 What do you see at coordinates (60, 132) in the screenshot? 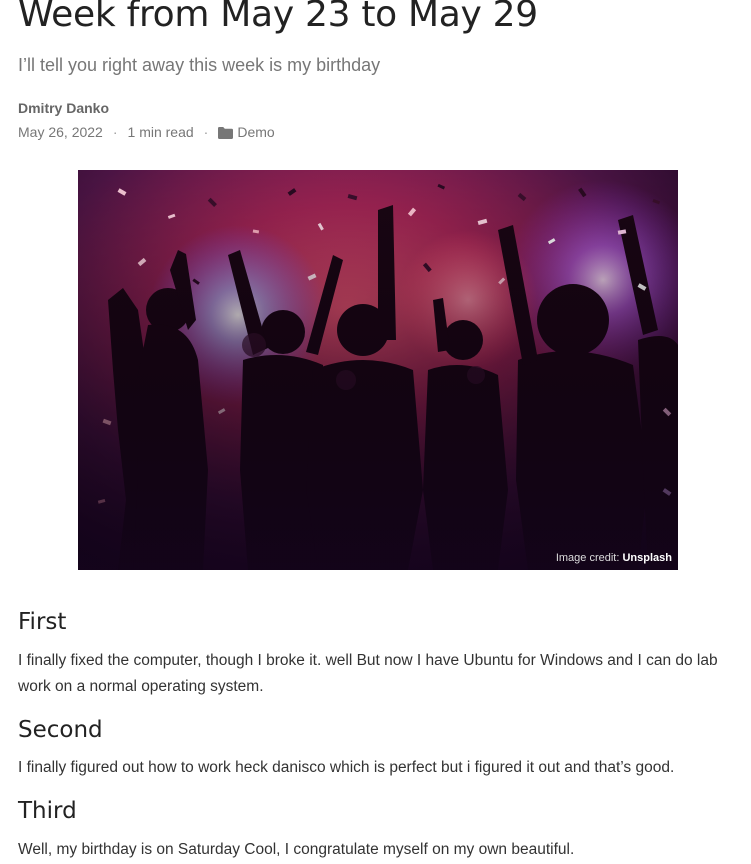
I see `post-date: May 26, 2022` at bounding box center [60, 132].